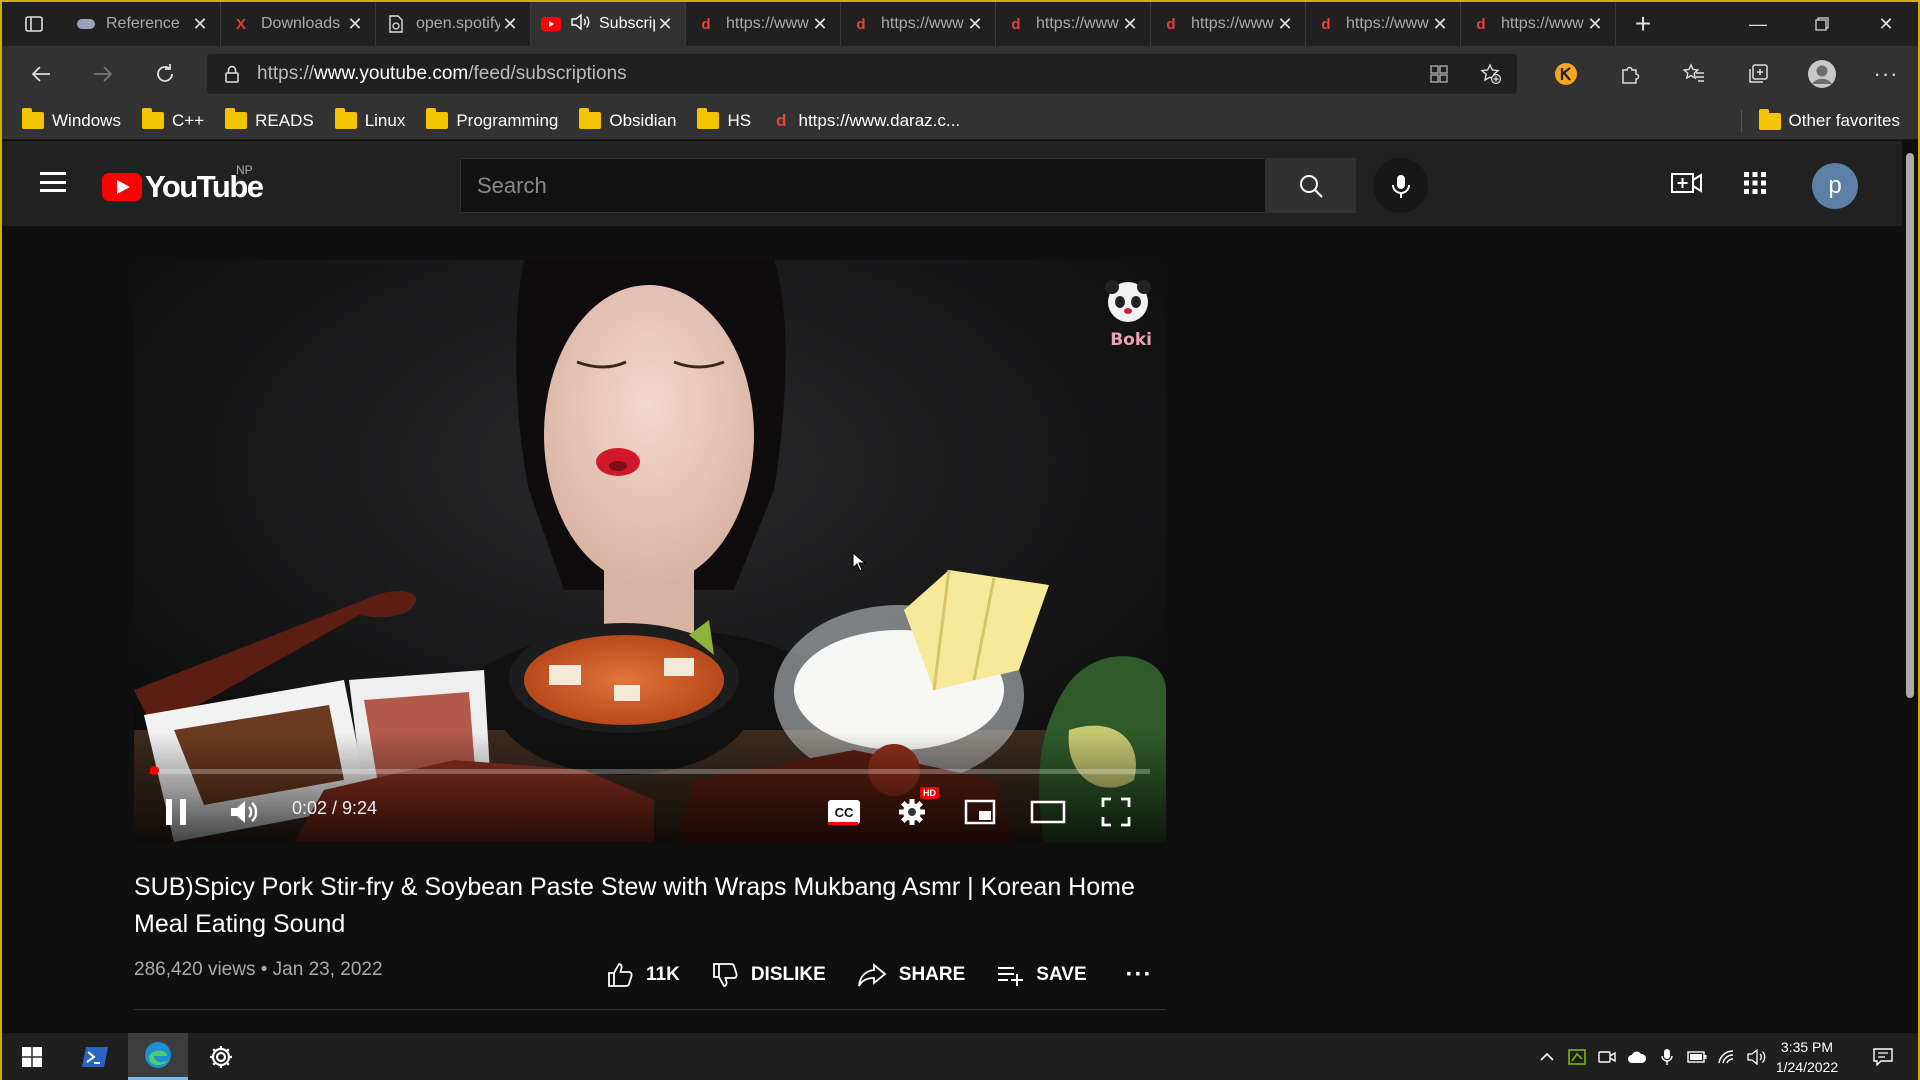  Describe the element at coordinates (1807, 1057) in the screenshot. I see `system-clock: 3:35 PM 1/24/2022` at that location.